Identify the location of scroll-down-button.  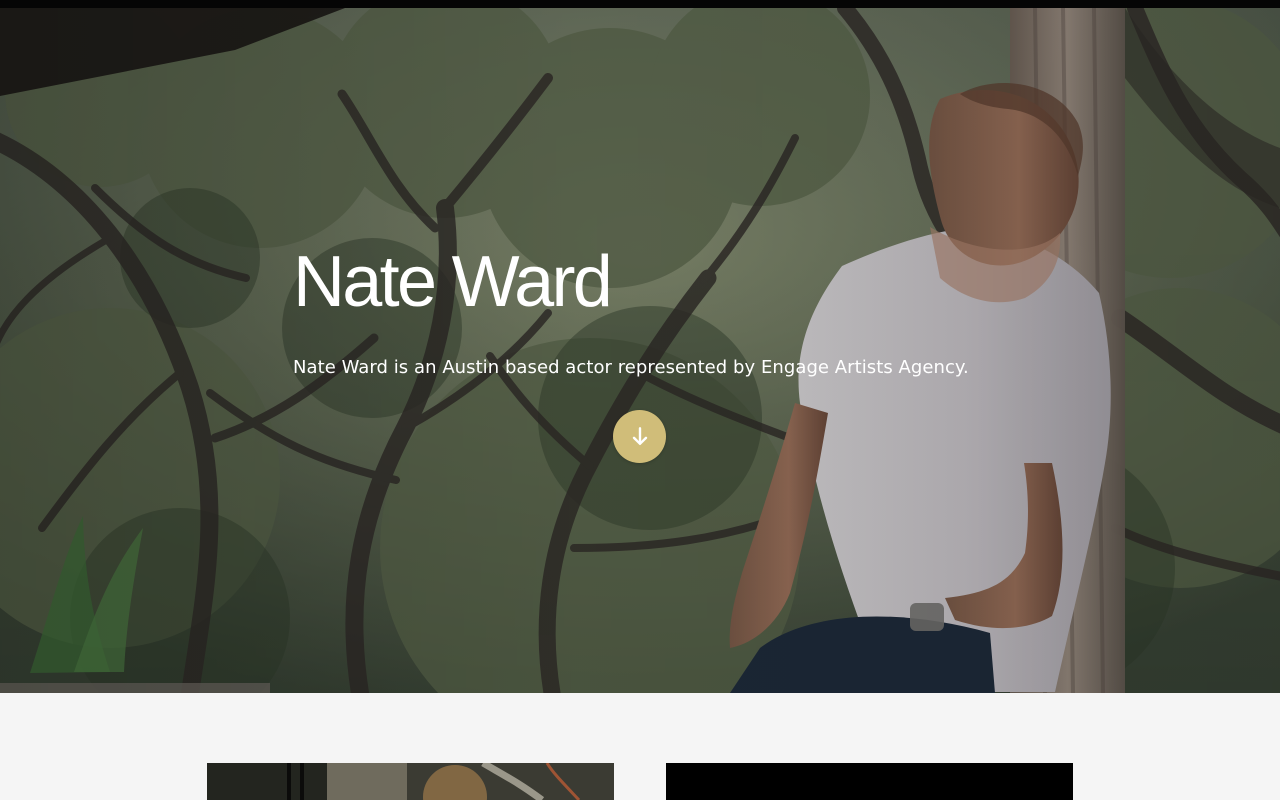
(639, 436).